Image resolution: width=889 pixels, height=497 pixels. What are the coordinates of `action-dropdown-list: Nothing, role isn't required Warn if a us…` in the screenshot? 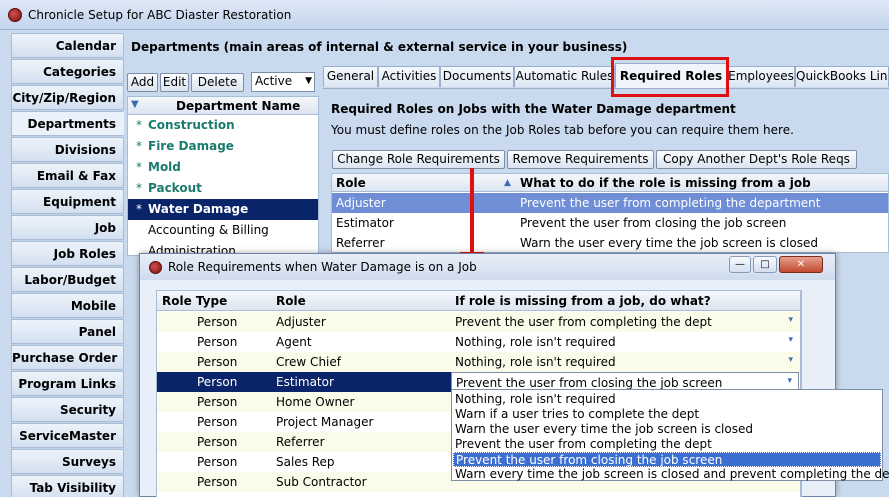 It's located at (670, 435).